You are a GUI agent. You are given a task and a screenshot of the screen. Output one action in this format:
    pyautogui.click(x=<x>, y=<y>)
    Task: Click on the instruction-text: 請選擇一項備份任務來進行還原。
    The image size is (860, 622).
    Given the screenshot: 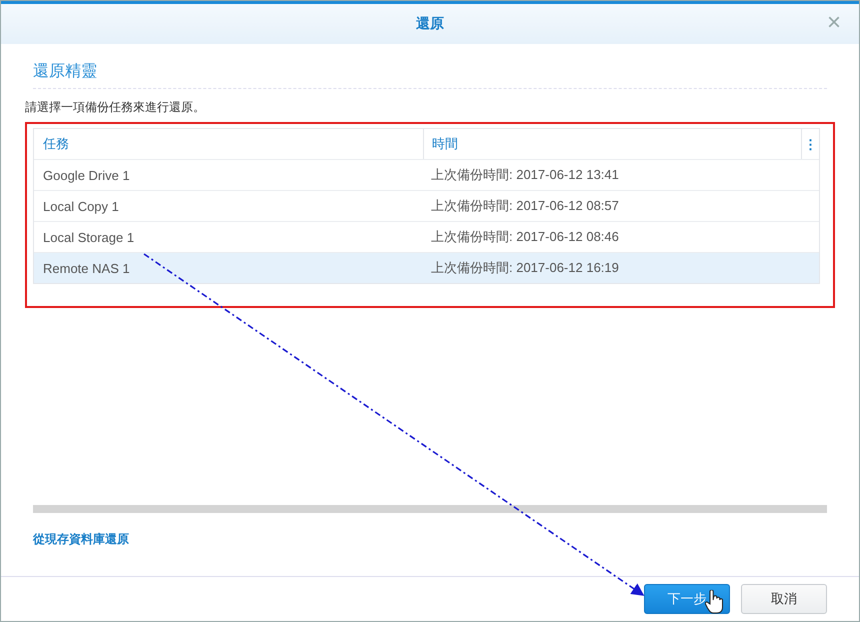 What is the action you would take?
    pyautogui.click(x=115, y=107)
    